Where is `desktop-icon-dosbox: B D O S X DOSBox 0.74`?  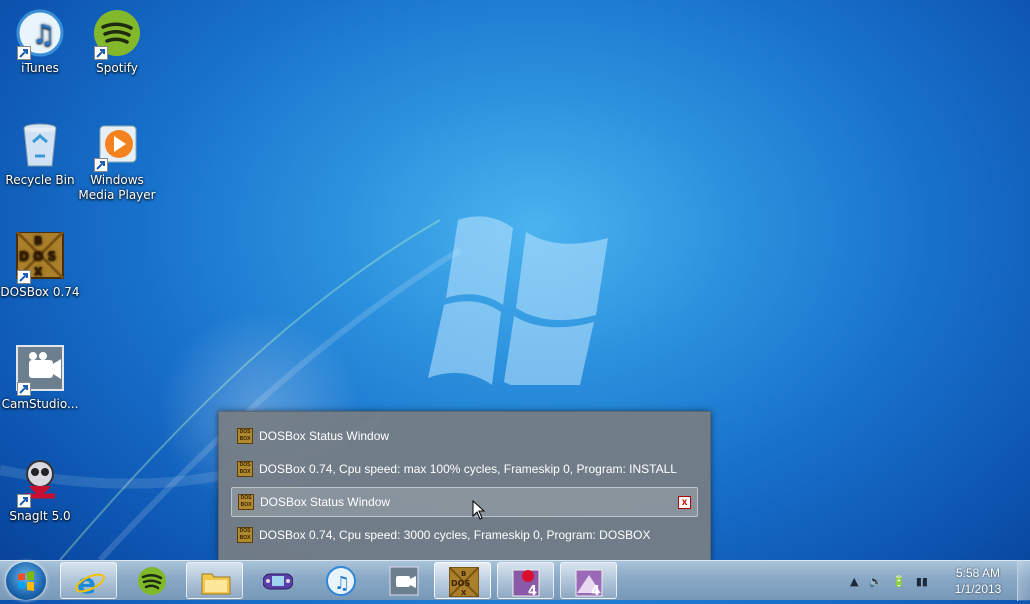 desktop-icon-dosbox: B D O S X DOSBox 0.74 is located at coordinates (40, 265).